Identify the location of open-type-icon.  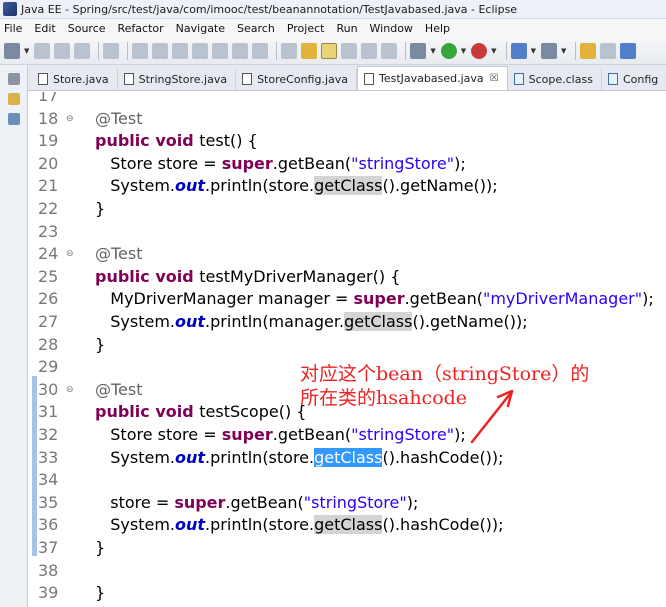
(309, 50).